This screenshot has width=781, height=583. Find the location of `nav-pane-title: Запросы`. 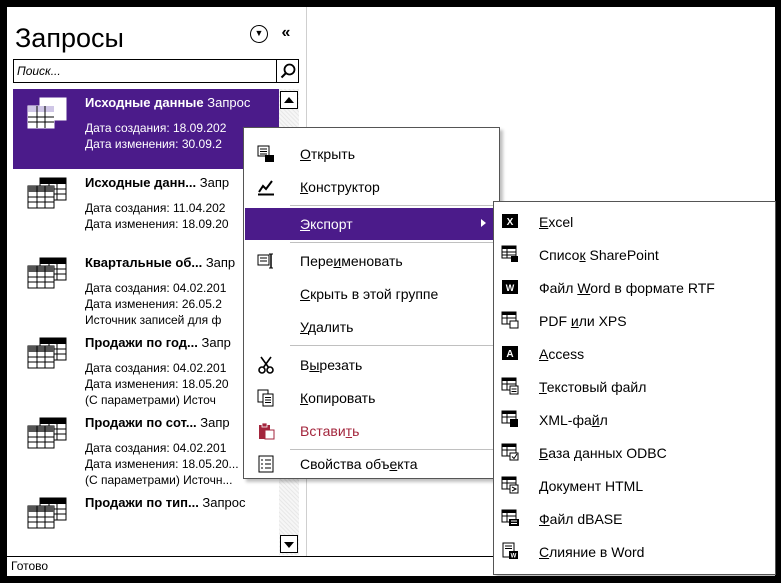

nav-pane-title: Запросы is located at coordinates (69, 38).